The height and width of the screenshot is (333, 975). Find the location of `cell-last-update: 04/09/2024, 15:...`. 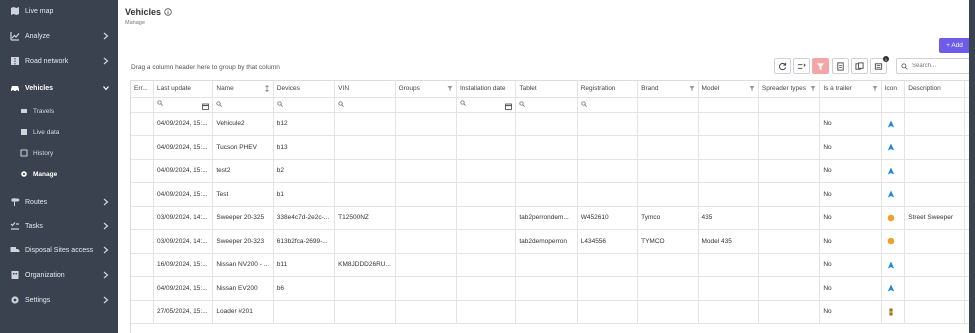

cell-last-update: 04/09/2024, 15:... is located at coordinates (183, 194).